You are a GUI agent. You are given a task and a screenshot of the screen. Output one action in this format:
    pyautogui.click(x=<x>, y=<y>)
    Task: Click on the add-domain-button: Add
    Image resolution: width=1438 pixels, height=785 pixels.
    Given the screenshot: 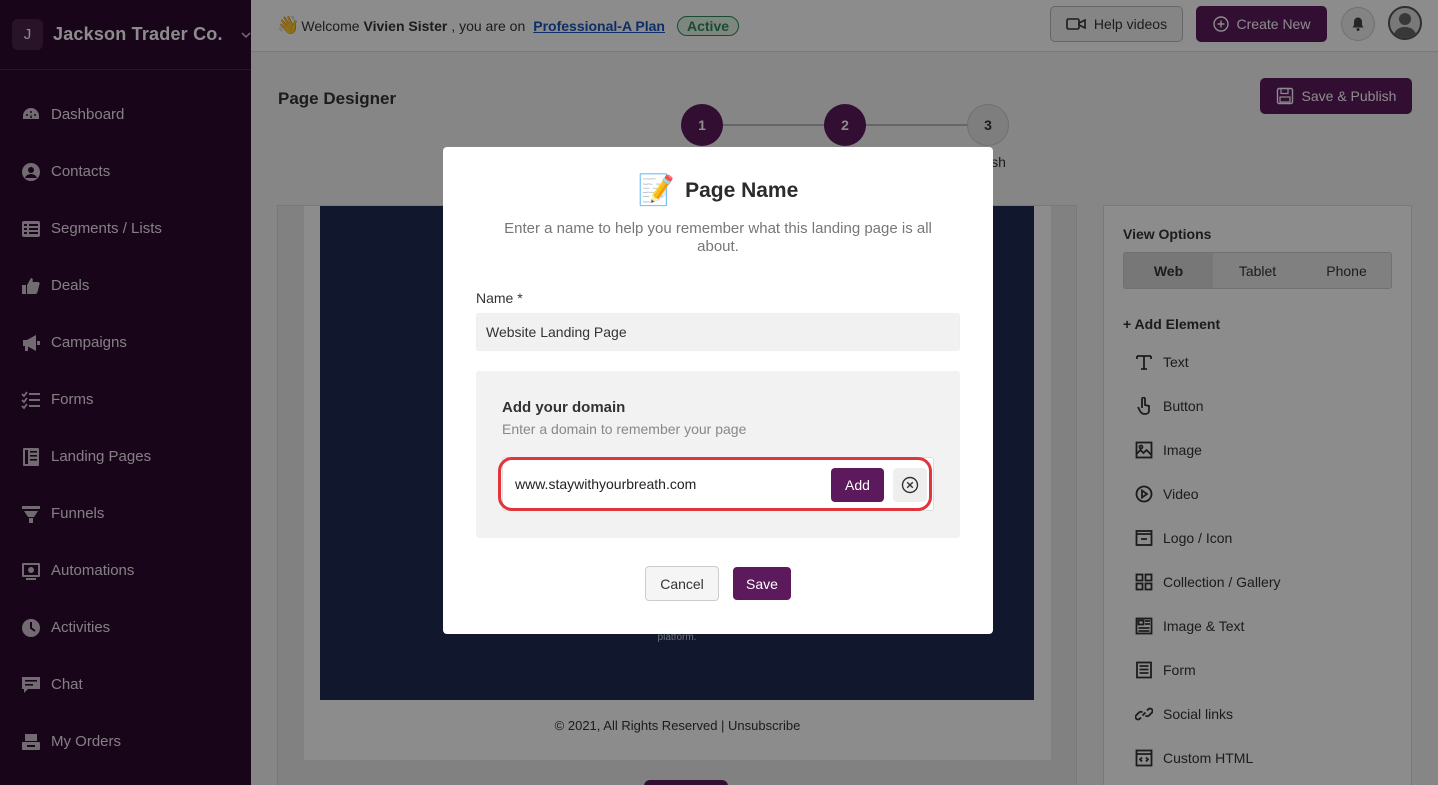 What is the action you would take?
    pyautogui.click(x=857, y=485)
    